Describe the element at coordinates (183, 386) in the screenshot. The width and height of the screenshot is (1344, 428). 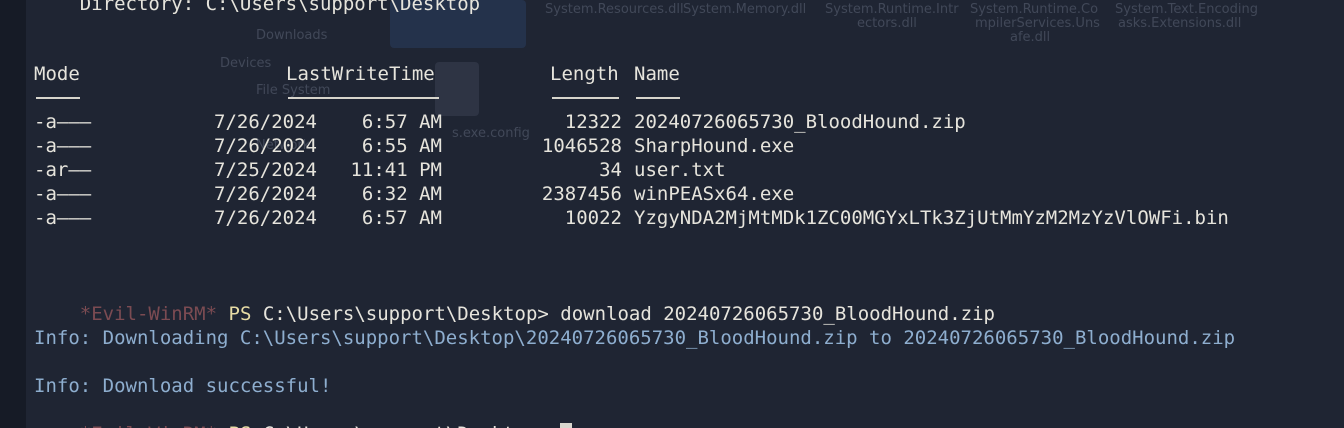
I see `info-success: Info: Download successful!` at that location.